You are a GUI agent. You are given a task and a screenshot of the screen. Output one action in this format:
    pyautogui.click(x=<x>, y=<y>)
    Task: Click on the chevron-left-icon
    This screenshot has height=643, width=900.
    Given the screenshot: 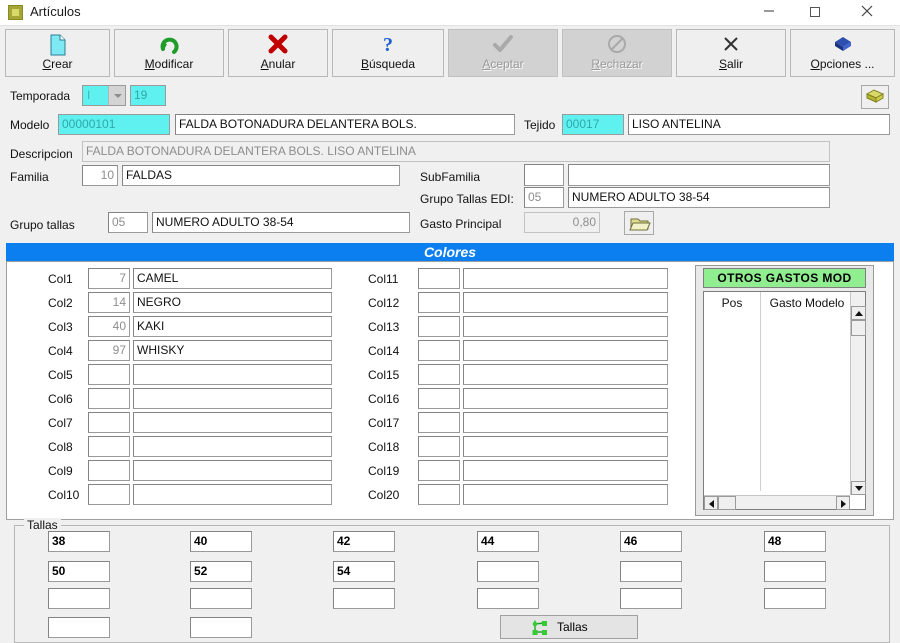 What is the action you would take?
    pyautogui.click(x=711, y=504)
    